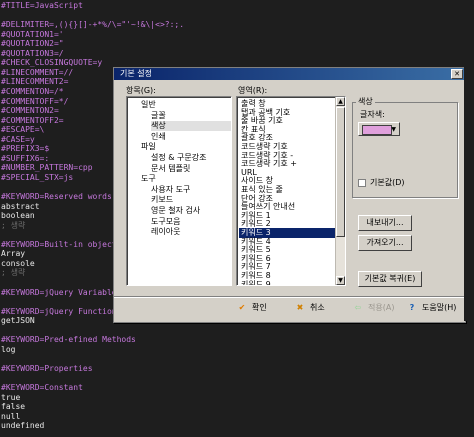 The width and height of the screenshot is (474, 437). What do you see at coordinates (148, 179) in the screenshot?
I see `tree-item: 도구` at bounding box center [148, 179].